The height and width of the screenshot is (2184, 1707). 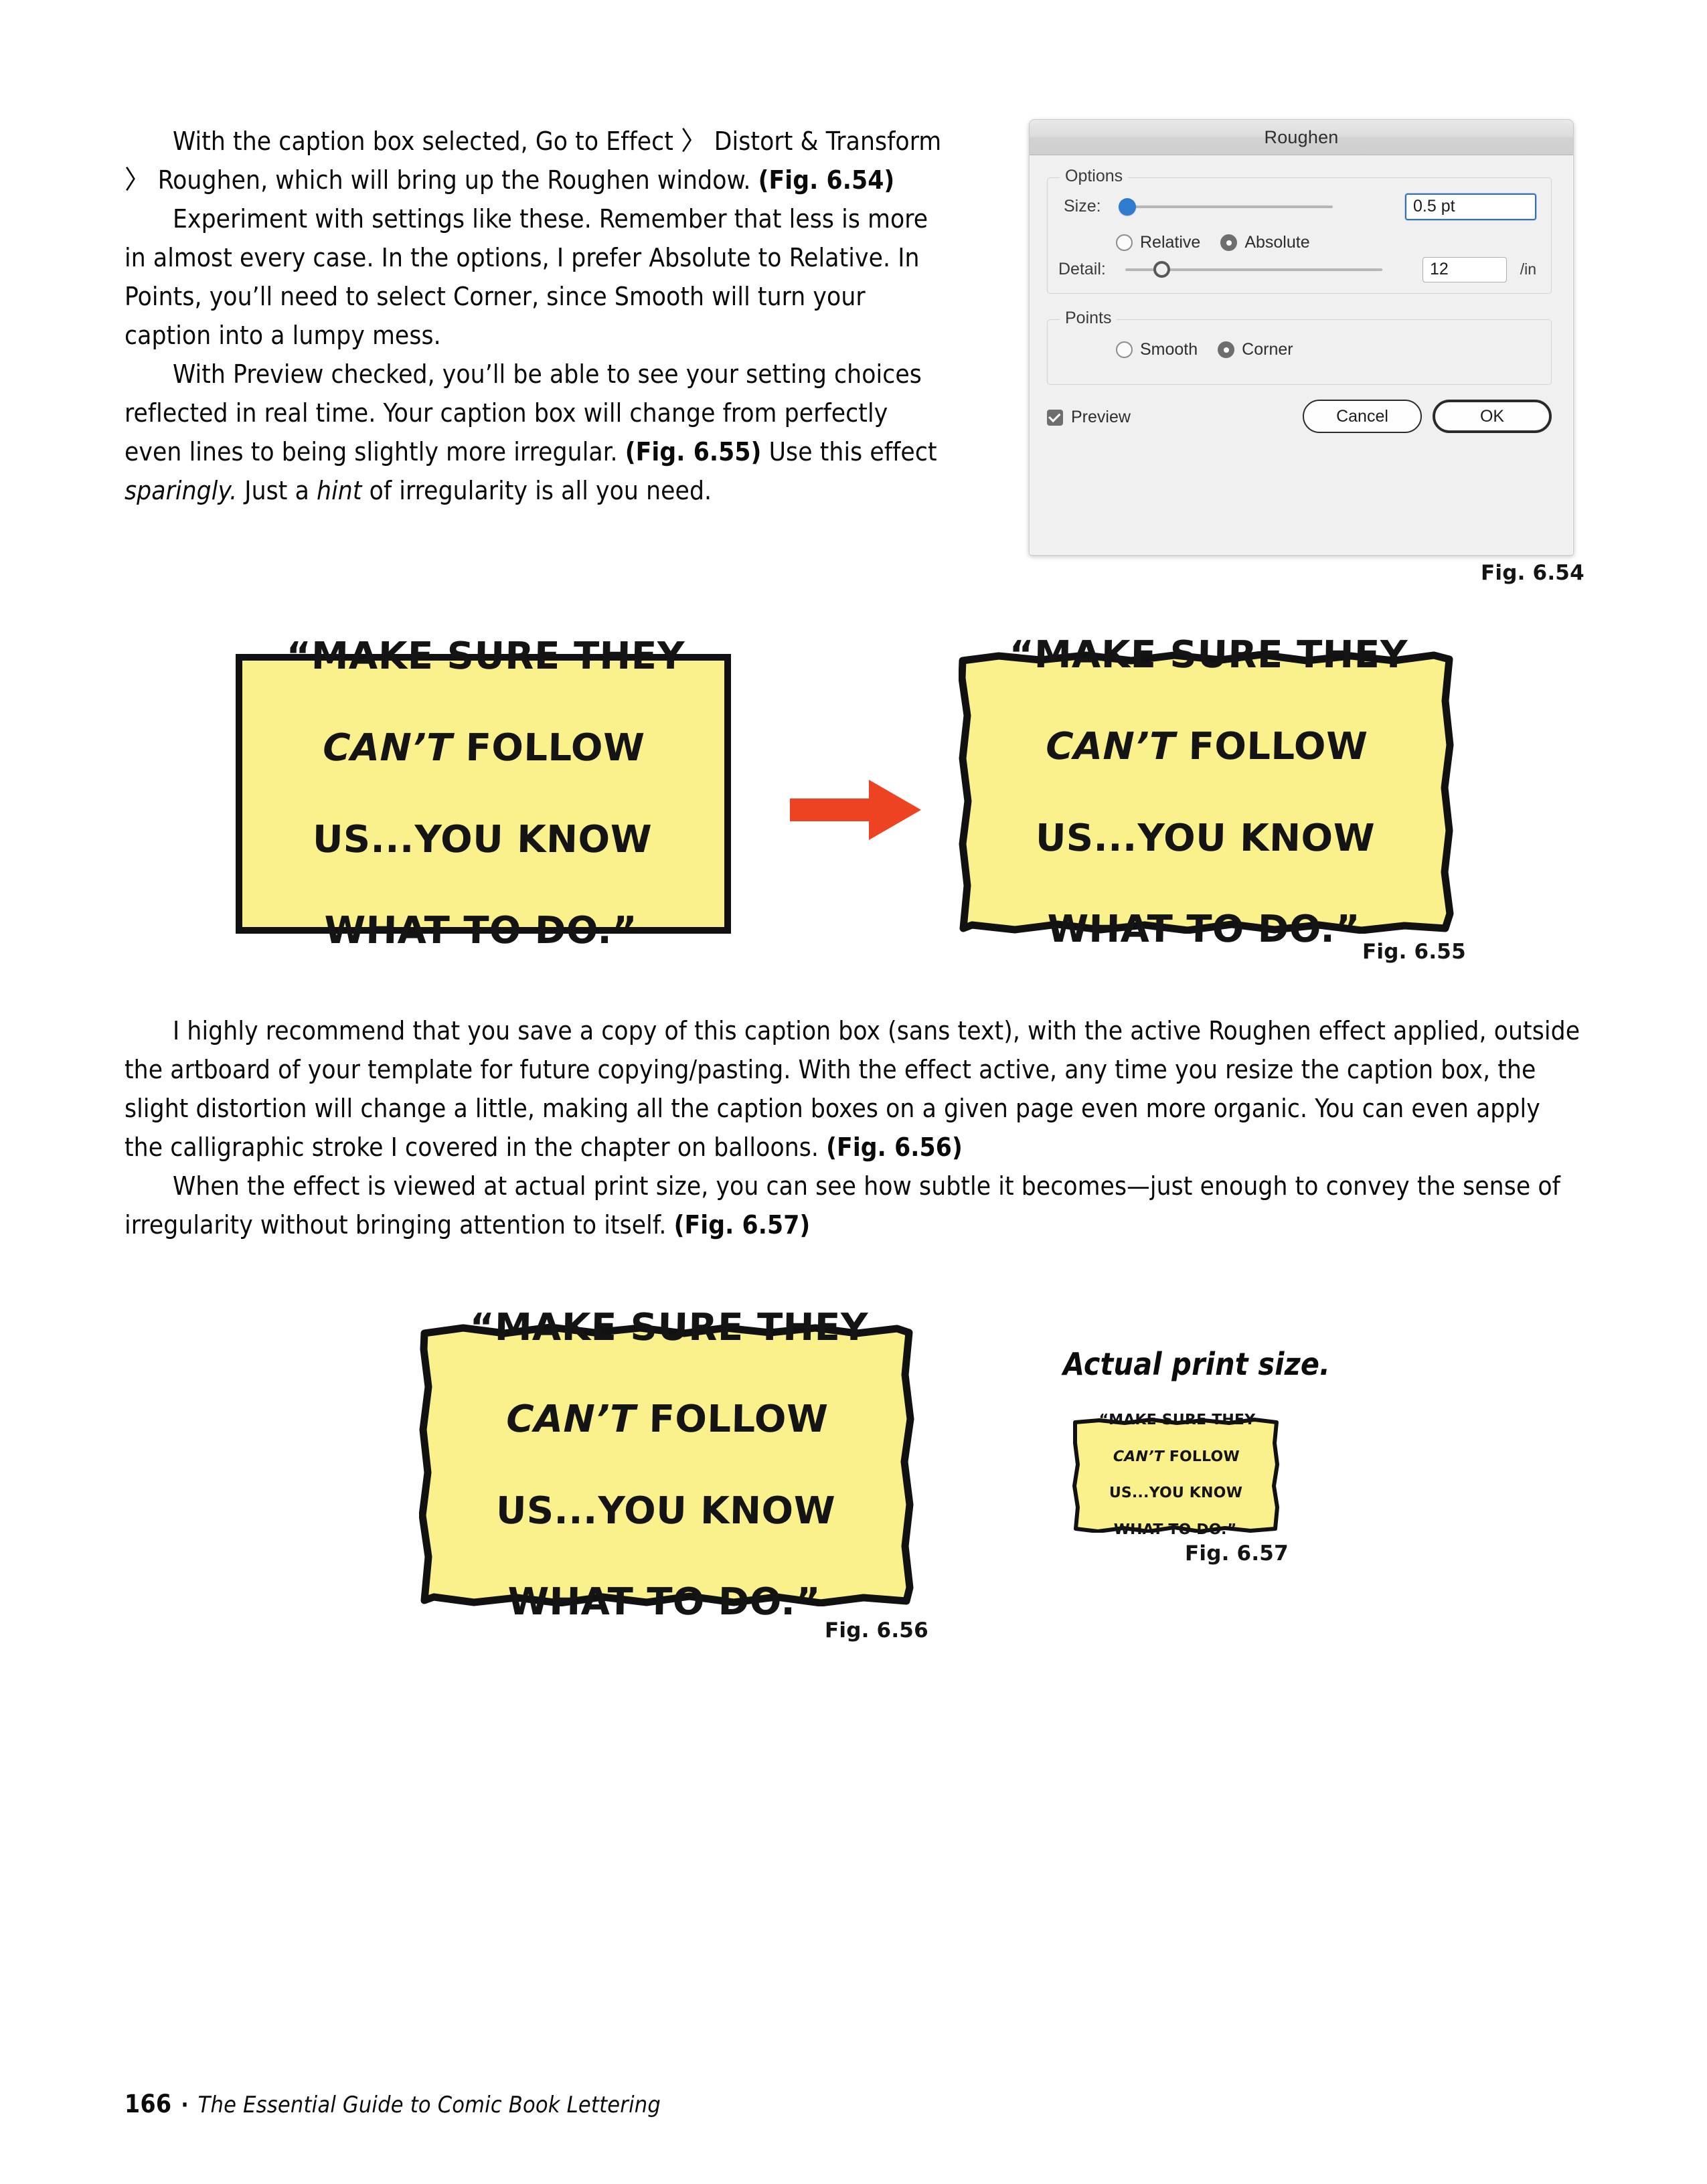 I want to click on paragraph-3-italic-sparingly: sparingly., so click(x=182, y=491).